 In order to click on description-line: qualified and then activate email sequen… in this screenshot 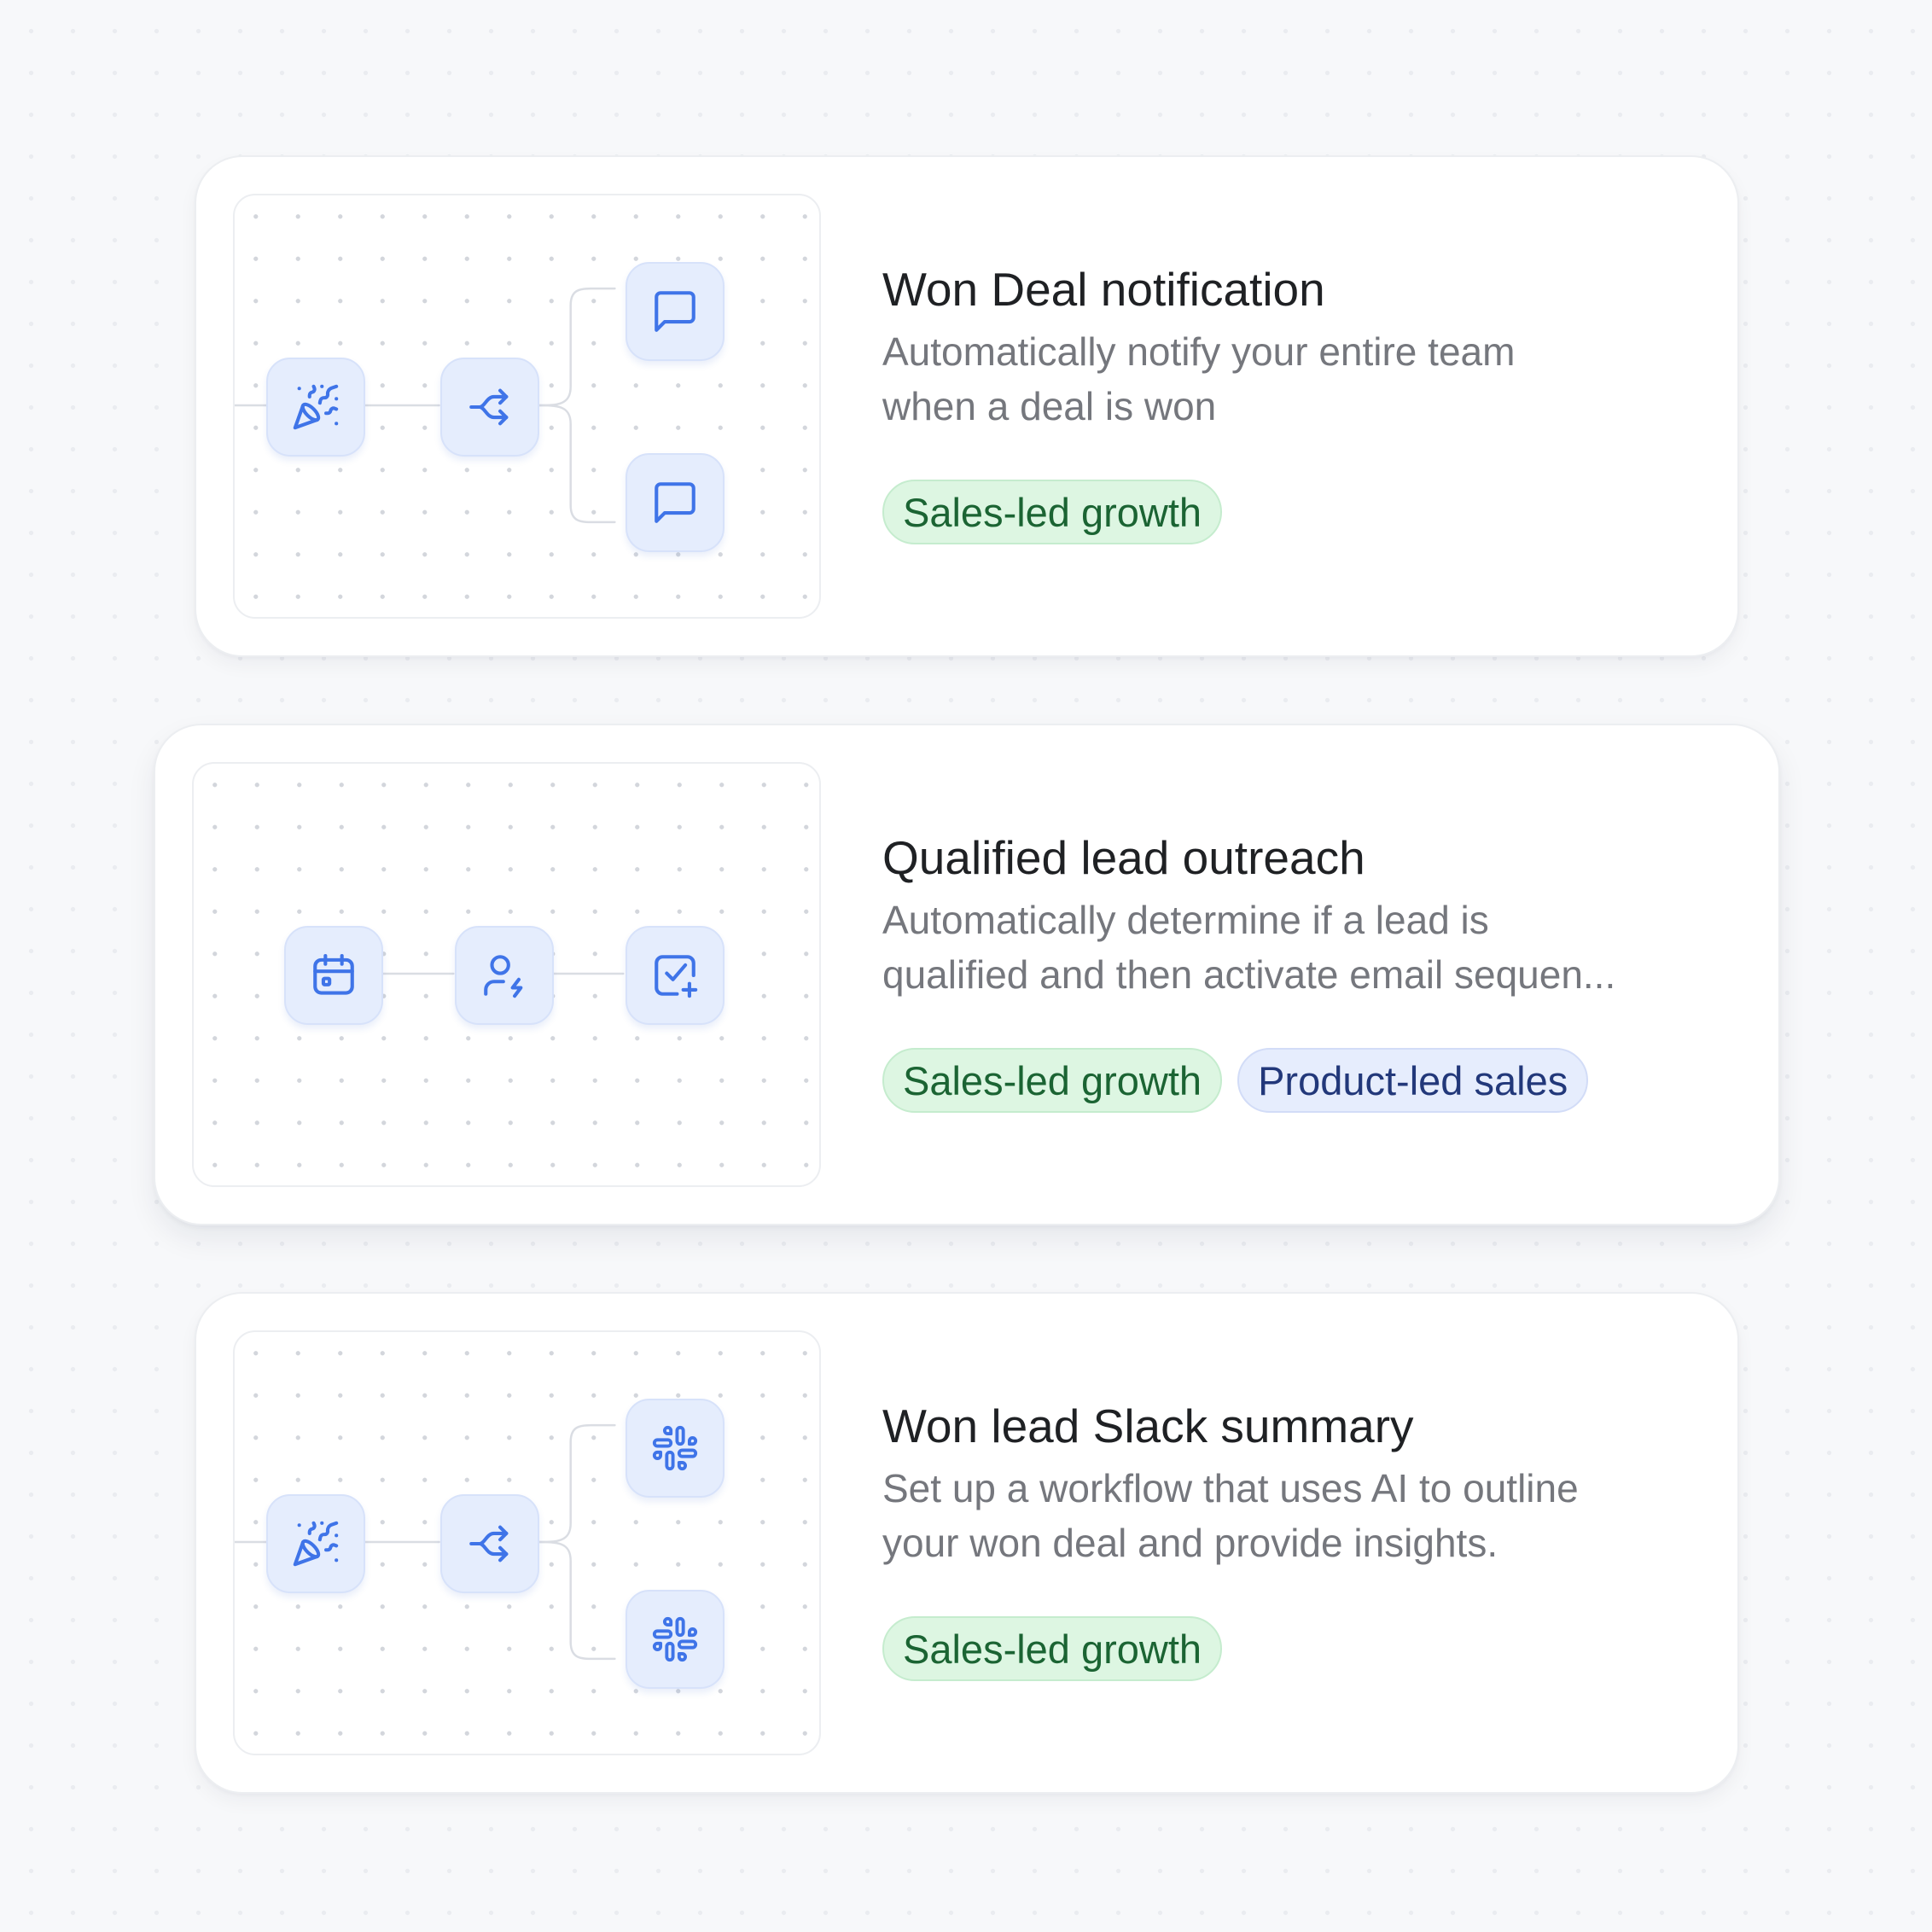, I will do `click(1249, 974)`.